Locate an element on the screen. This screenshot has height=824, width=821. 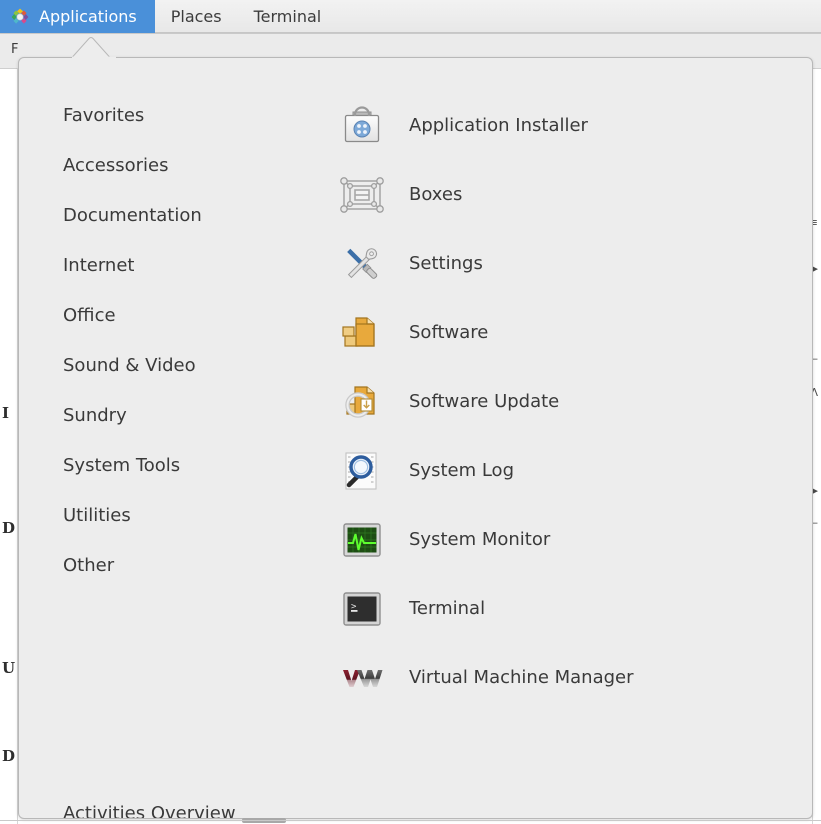
menubar-item-label: Terminal is located at coordinates (287, 16).